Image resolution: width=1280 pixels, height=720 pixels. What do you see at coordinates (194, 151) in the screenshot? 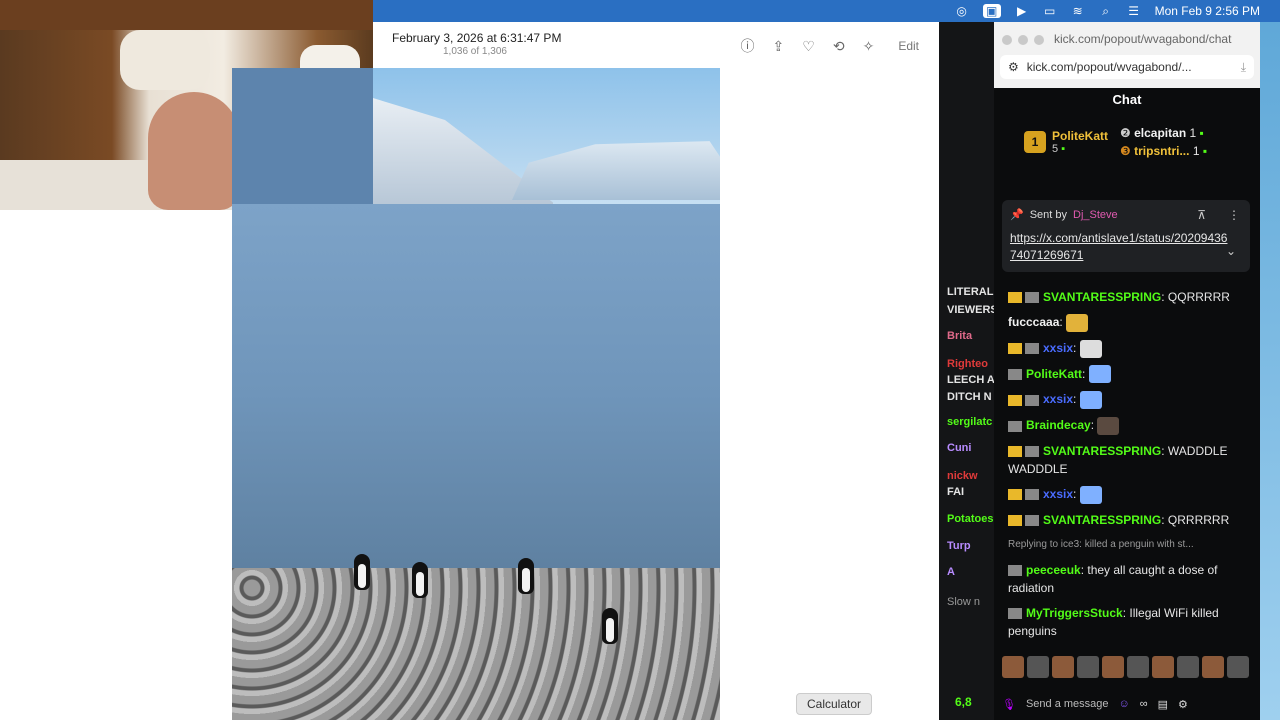
I see `streamer-face` at bounding box center [194, 151].